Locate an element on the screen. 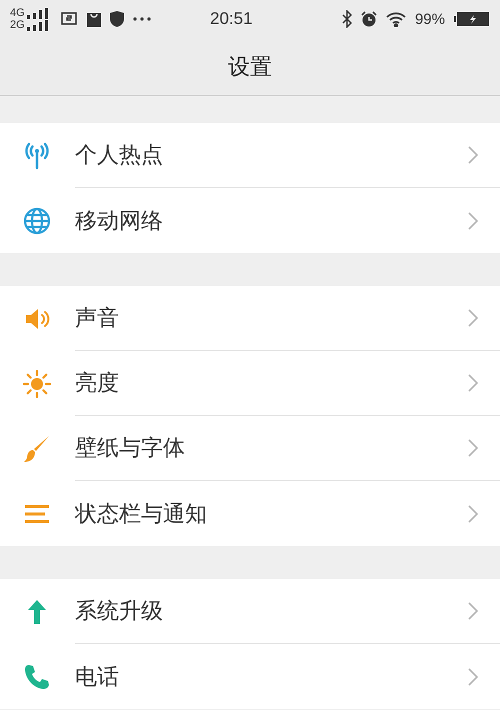  hotspot-icon is located at coordinates (36, 156).